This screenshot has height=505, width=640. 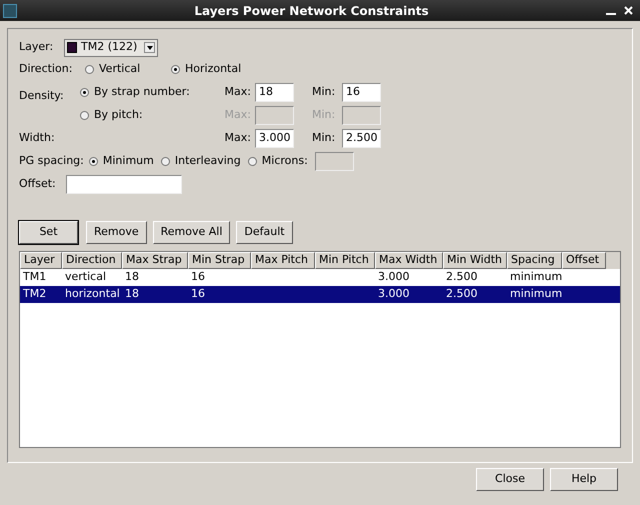 What do you see at coordinates (86, 277) in the screenshot?
I see `table-cell-text: vertical` at bounding box center [86, 277].